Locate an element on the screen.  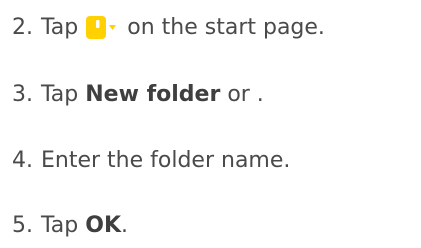
folder-dropdown-icon is located at coordinates (102, 28).